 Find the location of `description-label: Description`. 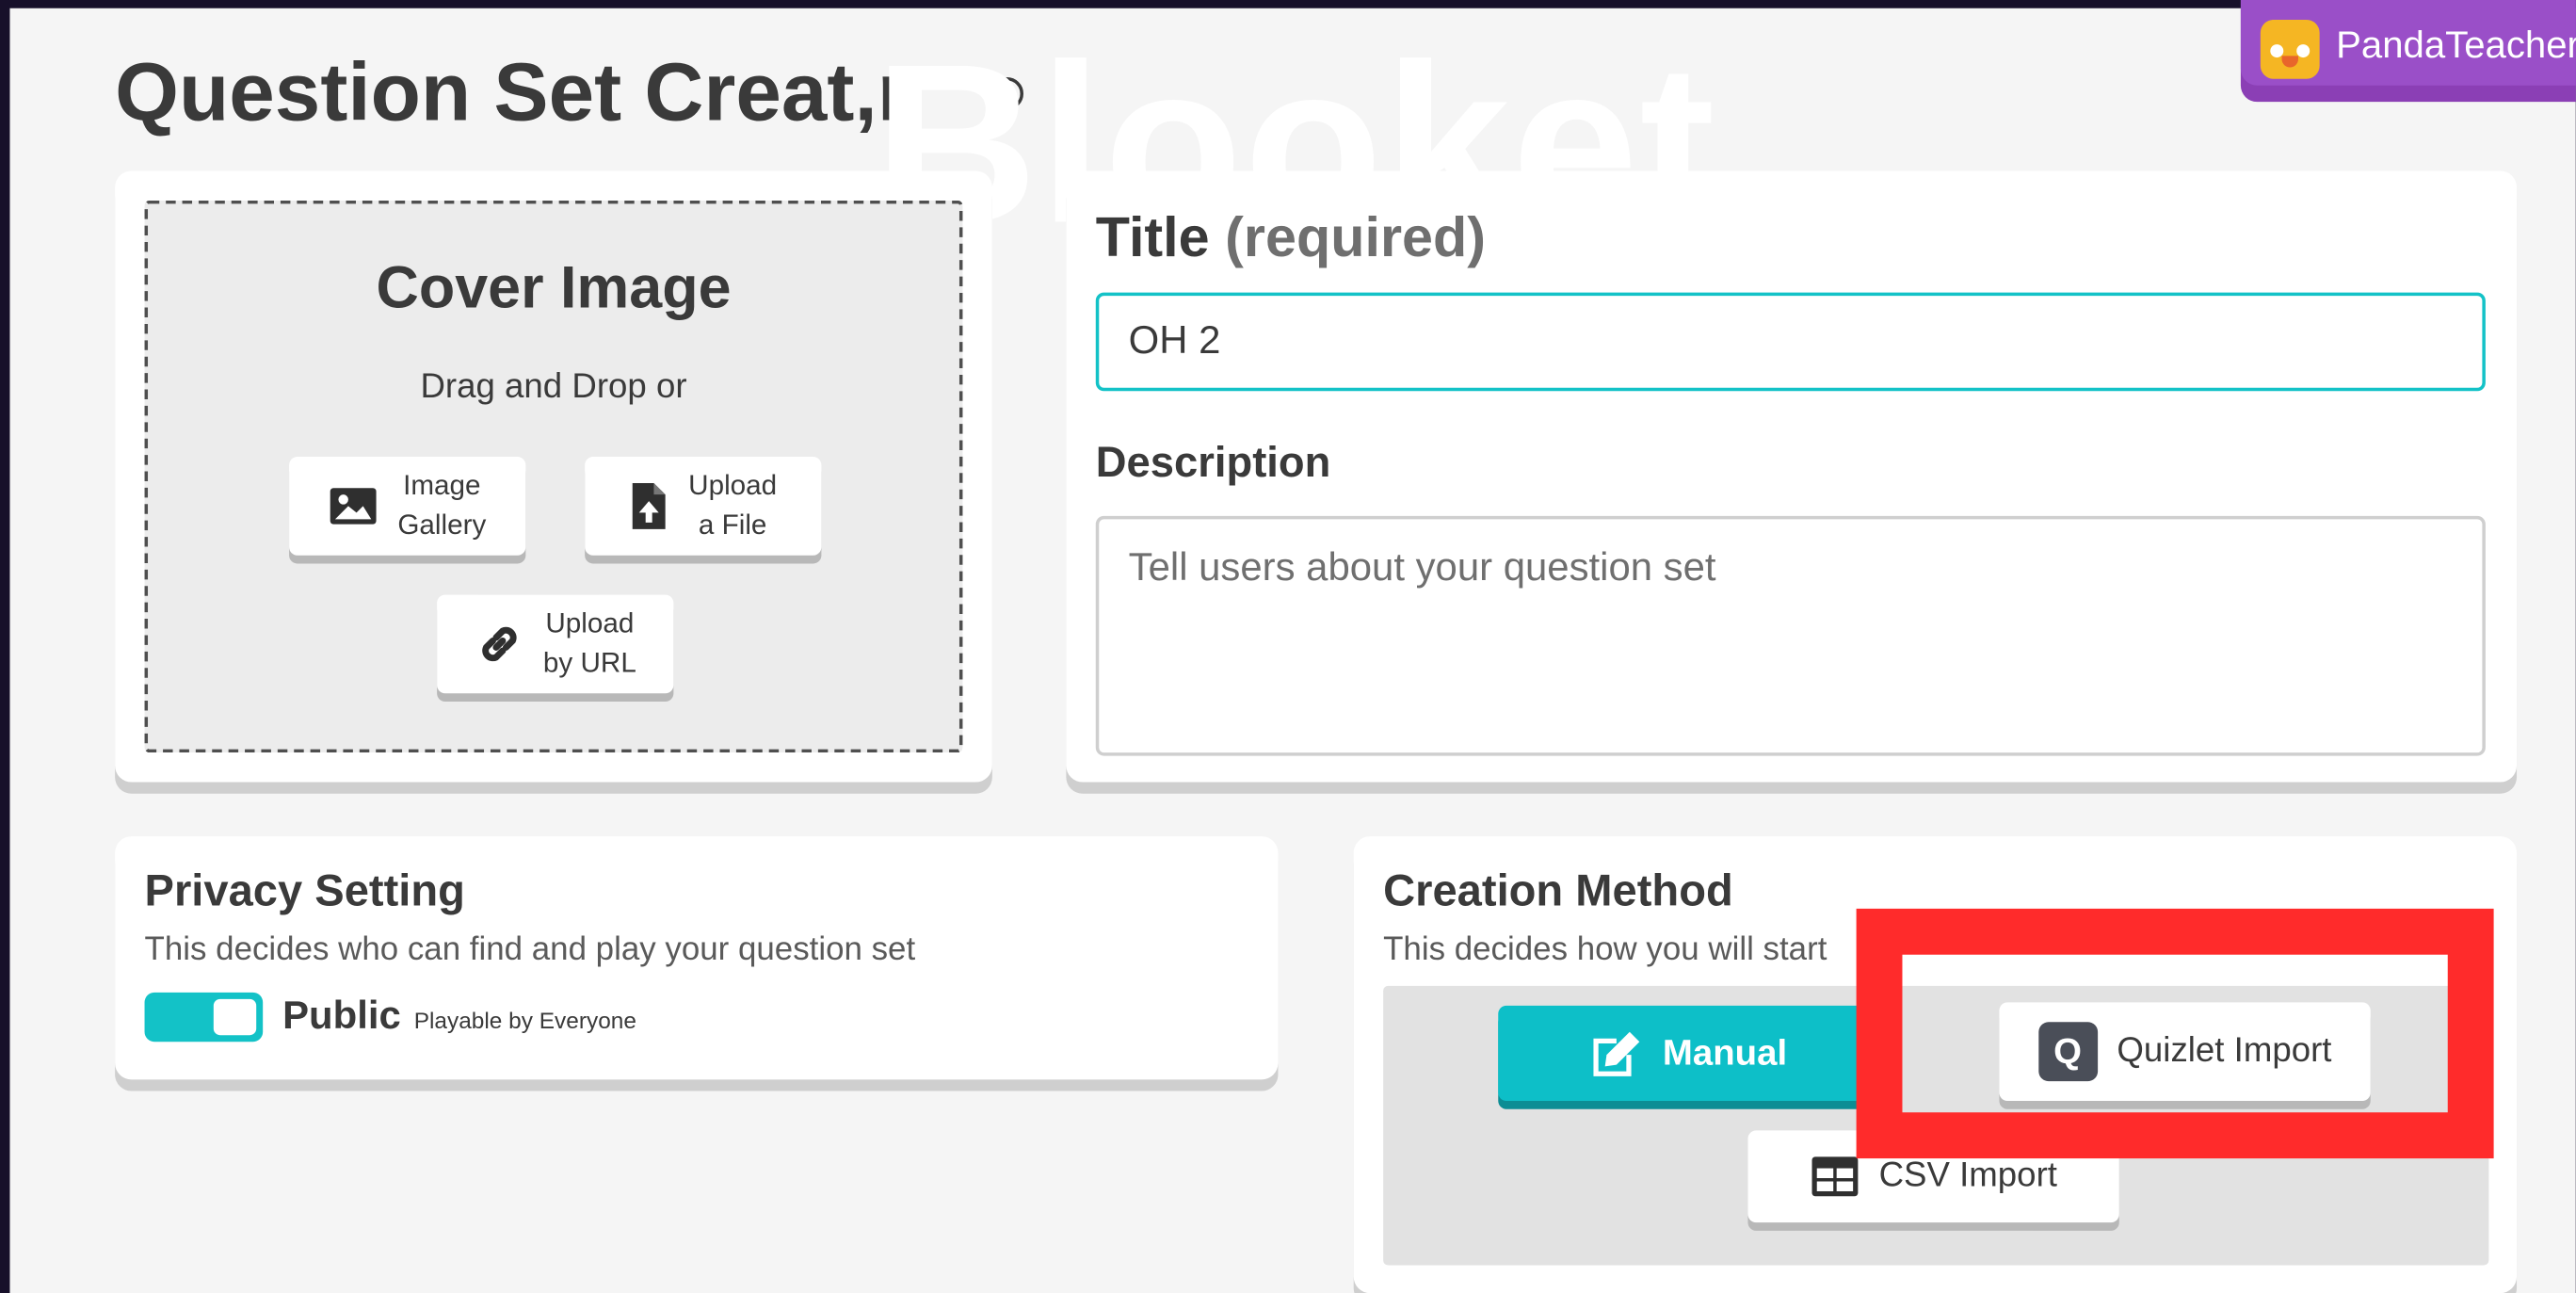

description-label: Description is located at coordinates (1213, 462).